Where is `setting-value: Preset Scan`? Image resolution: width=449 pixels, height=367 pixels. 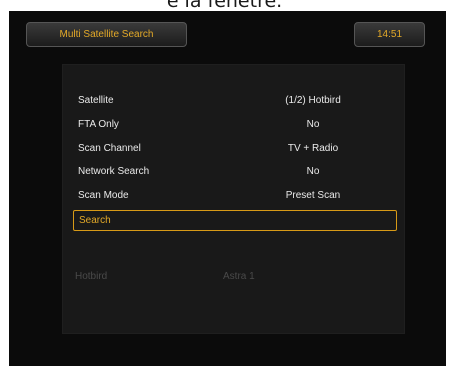
setting-value: Preset Scan is located at coordinates (313, 195).